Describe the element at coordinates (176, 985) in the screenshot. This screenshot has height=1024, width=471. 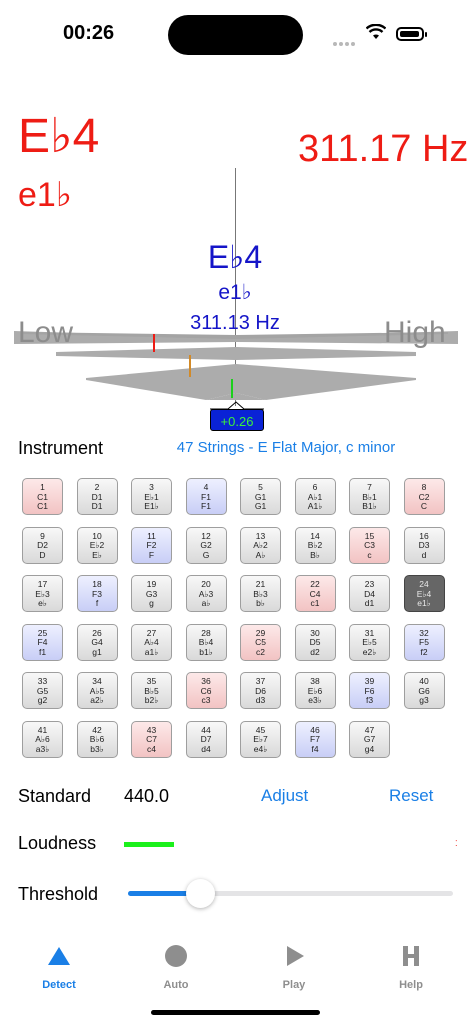
I see `tab-auto-label: Auto` at that location.